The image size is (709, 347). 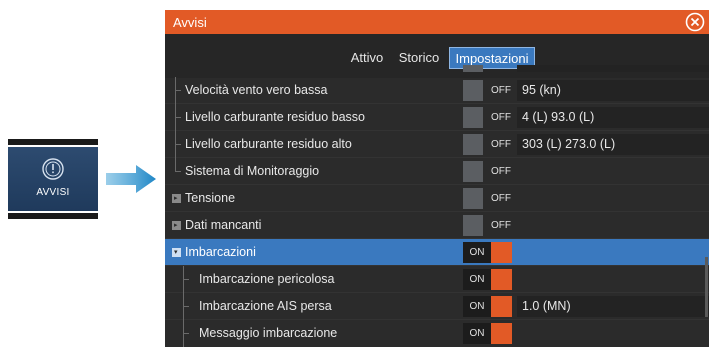 What do you see at coordinates (268, 333) in the screenshot?
I see `row-label: Messaggio imbarcazione` at bounding box center [268, 333].